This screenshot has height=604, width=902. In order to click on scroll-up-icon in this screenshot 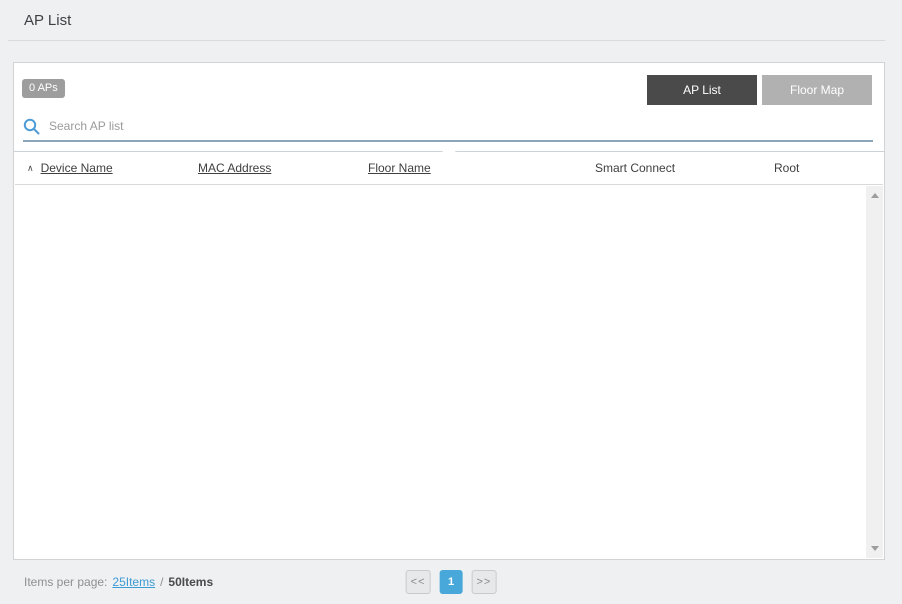, I will do `click(874, 195)`.